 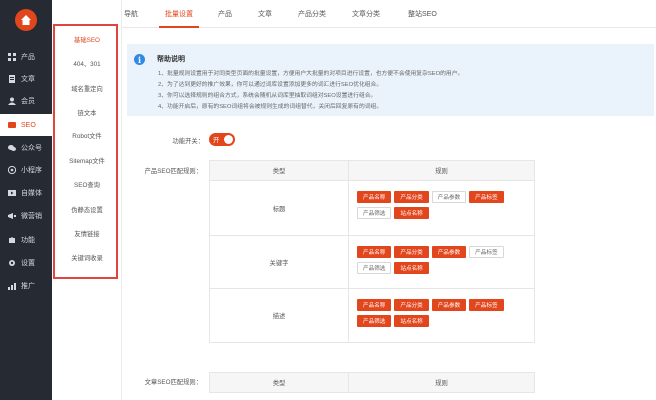 What do you see at coordinates (279, 170) in the screenshot?
I see `product_rules-header-type: 类型` at bounding box center [279, 170].